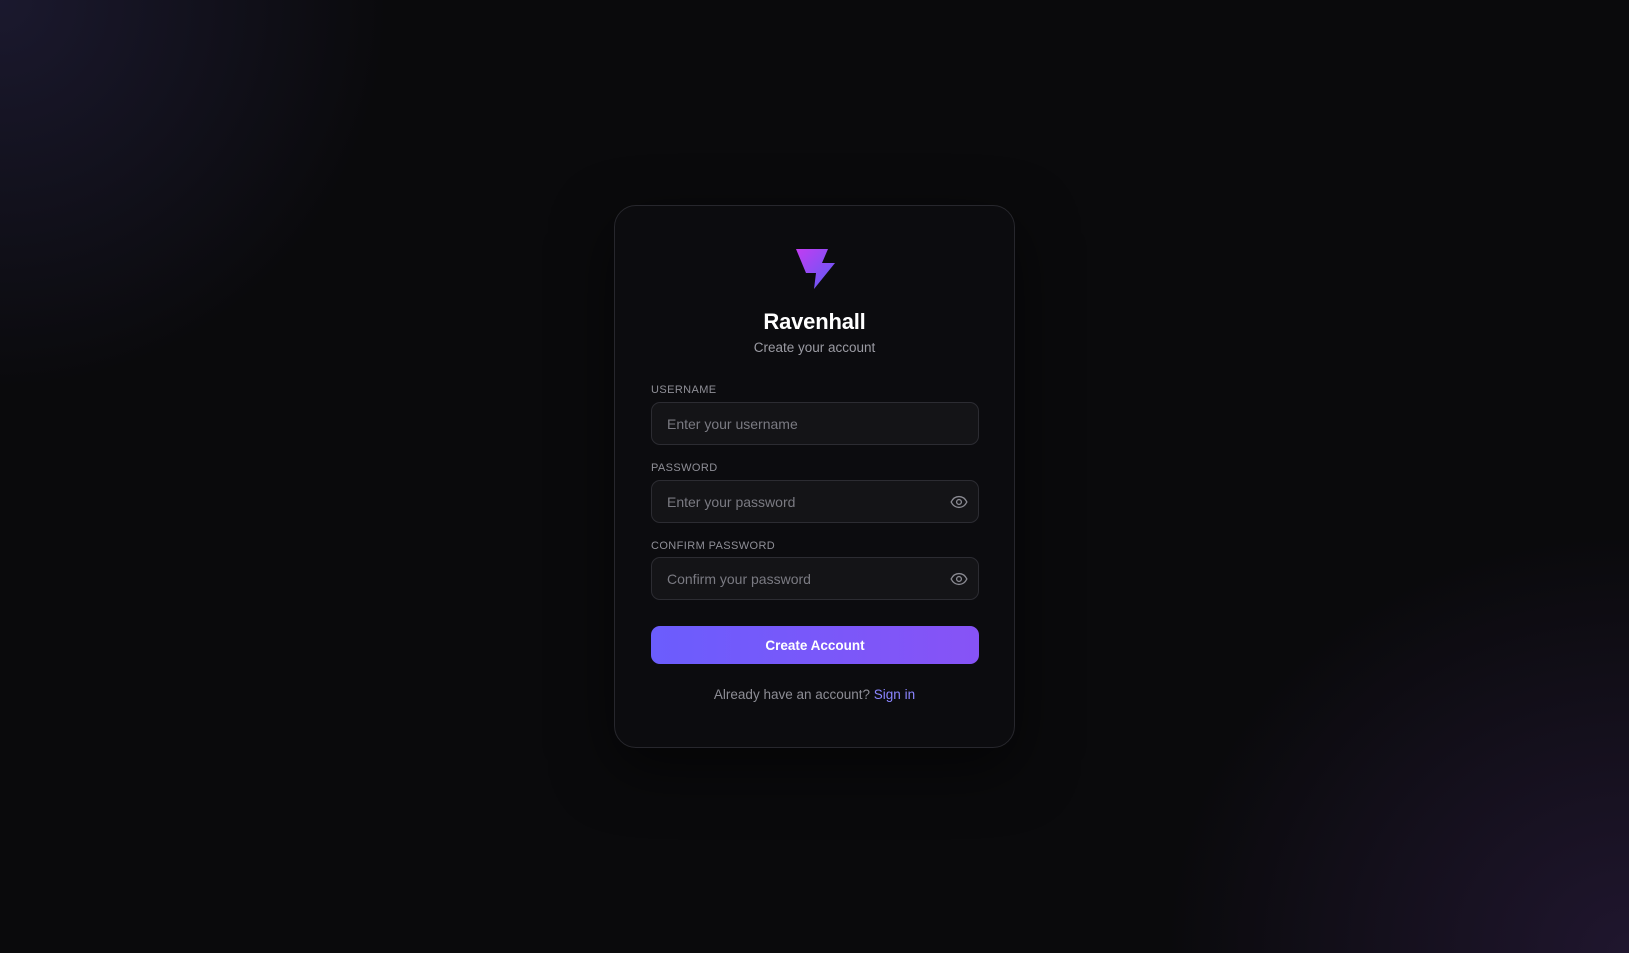 The image size is (1629, 953). I want to click on username-input, so click(815, 423).